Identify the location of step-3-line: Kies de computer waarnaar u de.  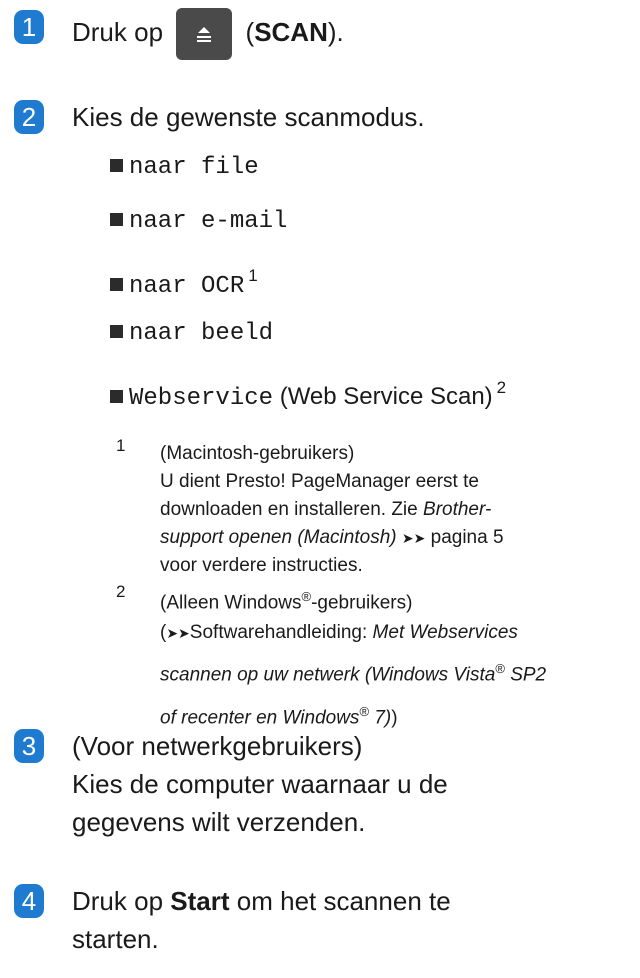
(260, 784).